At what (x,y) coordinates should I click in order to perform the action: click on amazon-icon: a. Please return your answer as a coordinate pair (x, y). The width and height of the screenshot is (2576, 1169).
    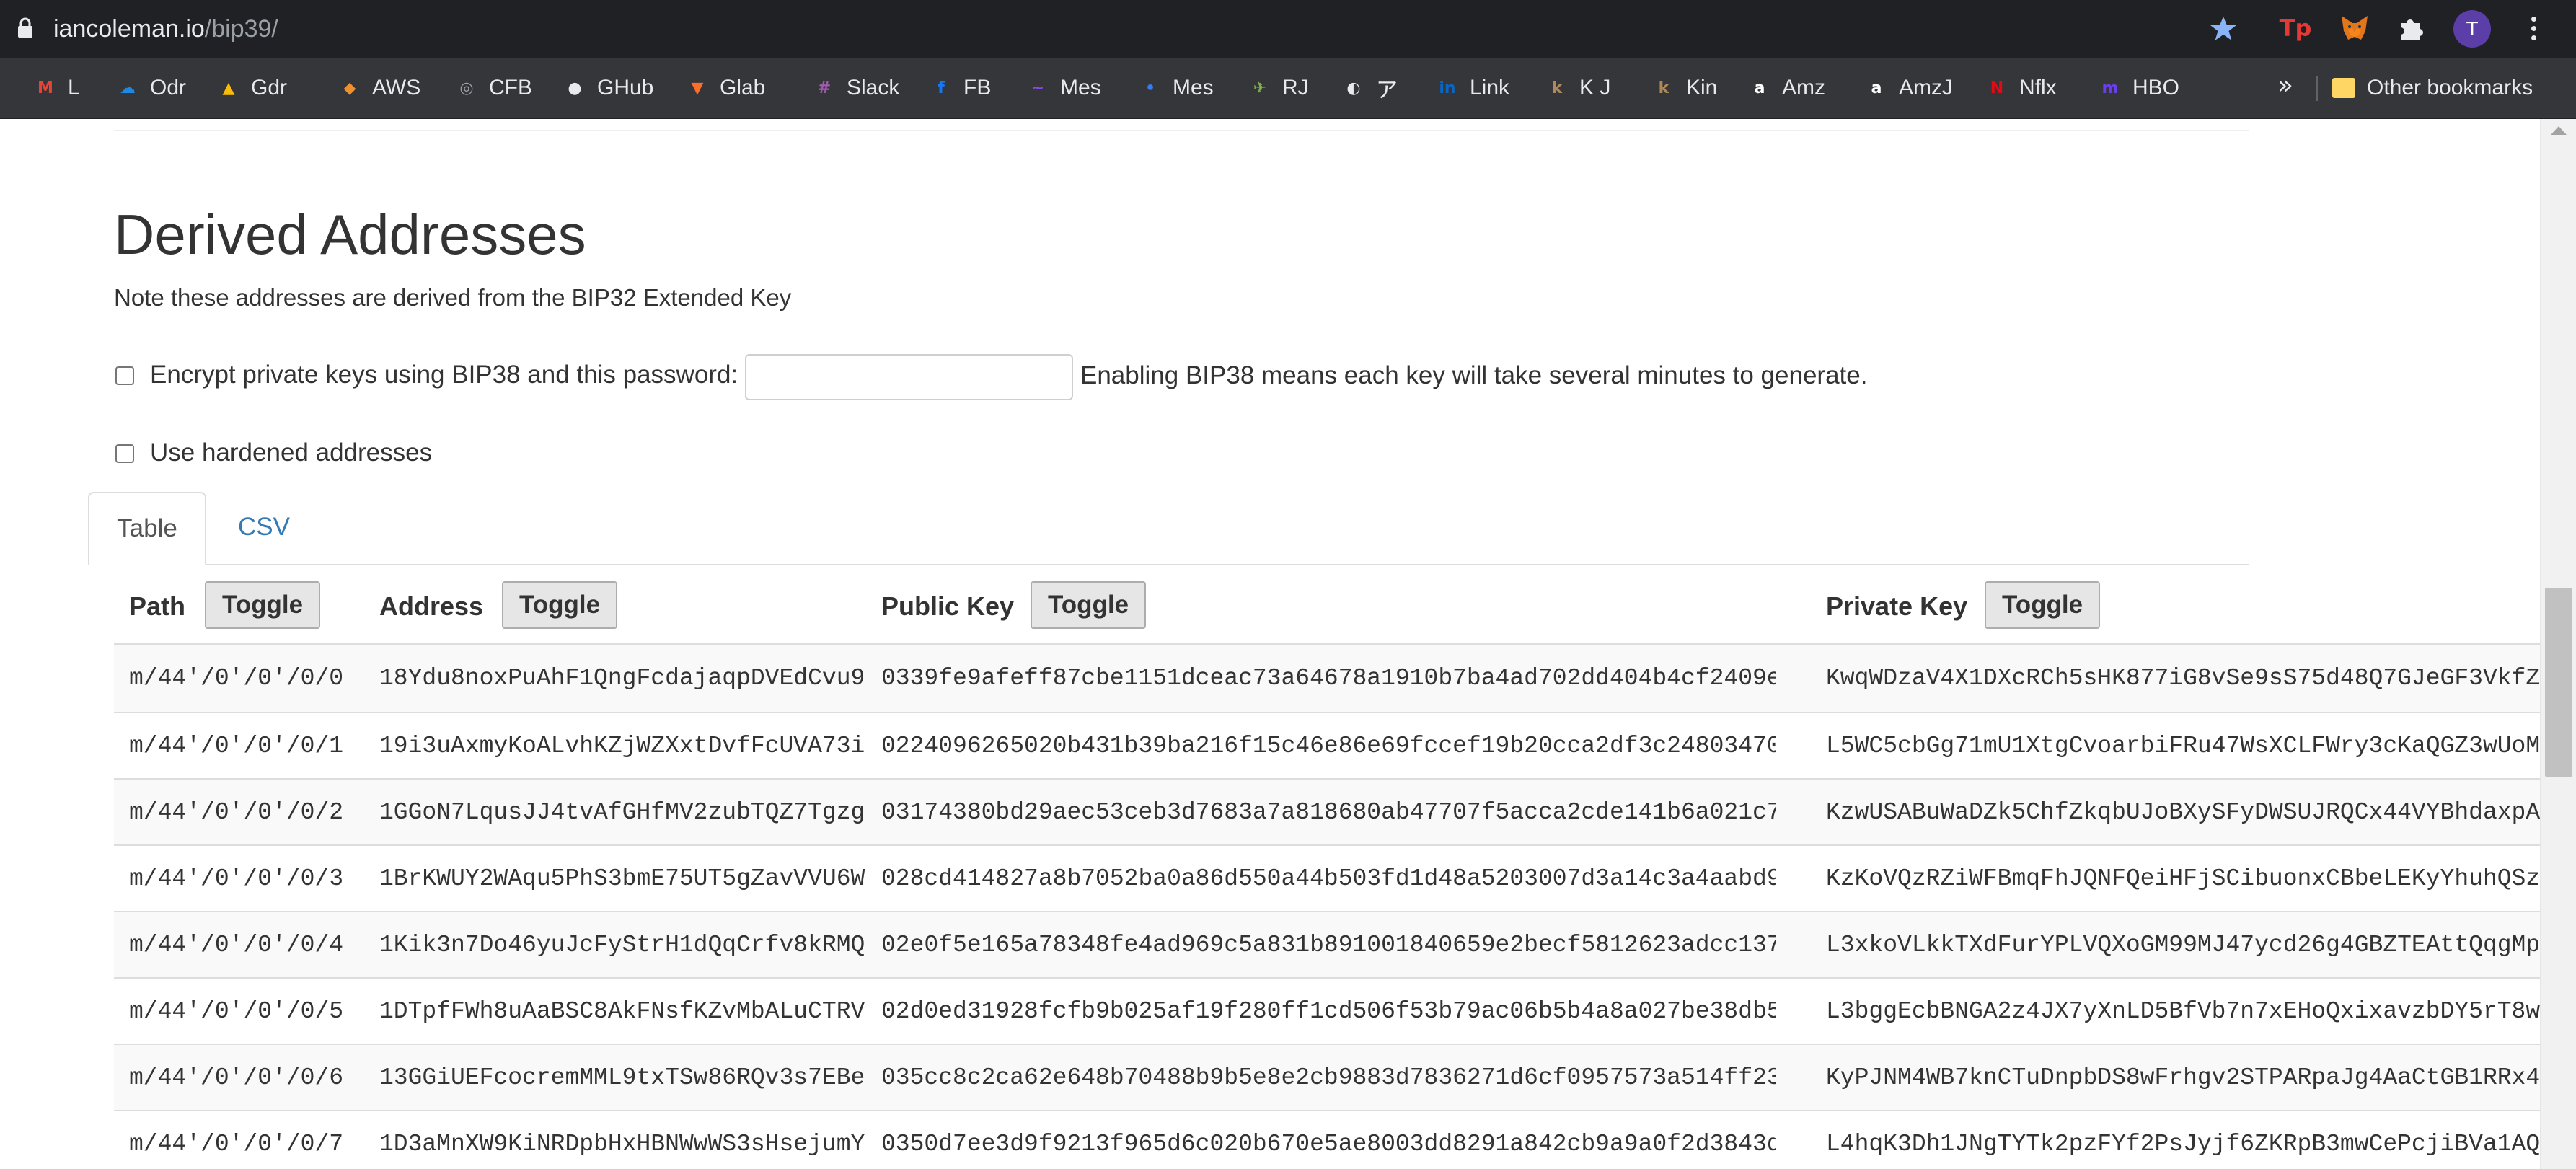
    Looking at the image, I should click on (1759, 88).